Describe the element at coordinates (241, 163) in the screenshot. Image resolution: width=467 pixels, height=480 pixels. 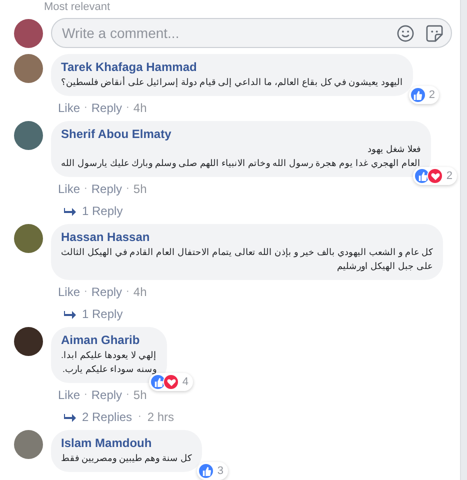
I see `comment-text: العام الهجري غدا يوم هجرة رسول الله وخاتم الانبياء اللهم صلى وسلم وبارك عليك يارسول الله` at that location.